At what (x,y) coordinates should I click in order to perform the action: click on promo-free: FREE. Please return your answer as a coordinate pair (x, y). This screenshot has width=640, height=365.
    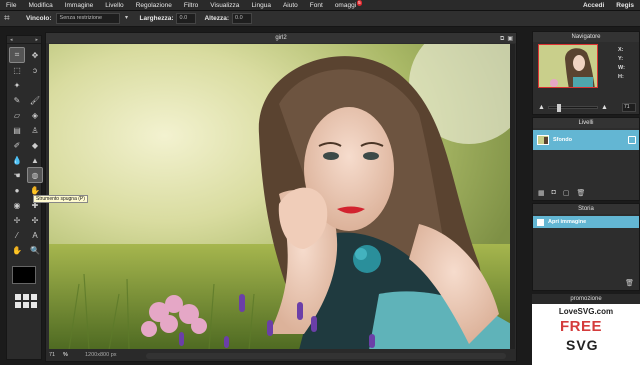
    Looking at the image, I should click on (581, 326).